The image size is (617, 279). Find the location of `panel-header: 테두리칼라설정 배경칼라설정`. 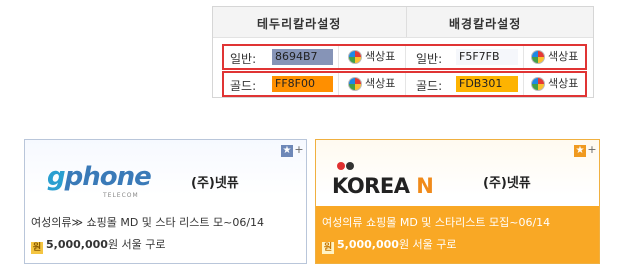

panel-header: 테두리칼라설정 배경칼라설정 is located at coordinates (403, 22).